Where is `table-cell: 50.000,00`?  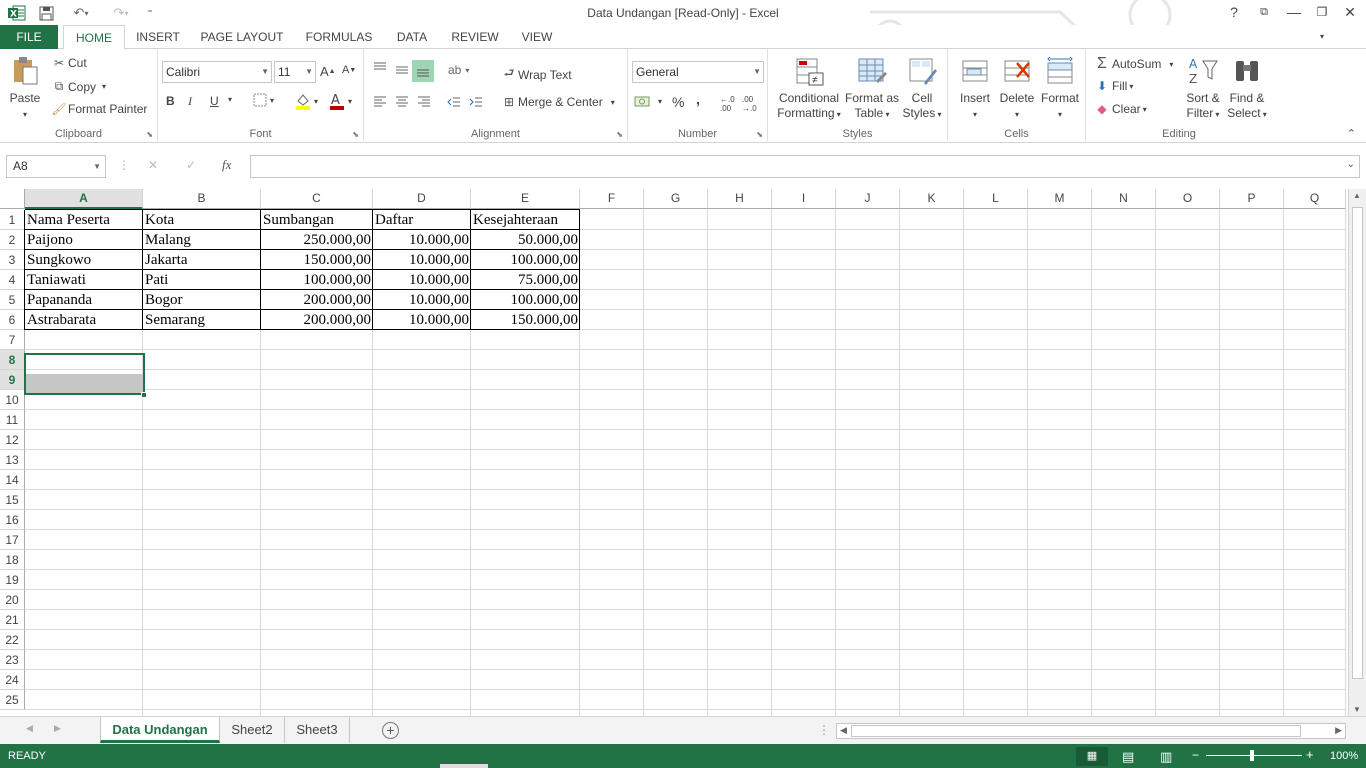
table-cell: 50.000,00 is located at coordinates (525, 240).